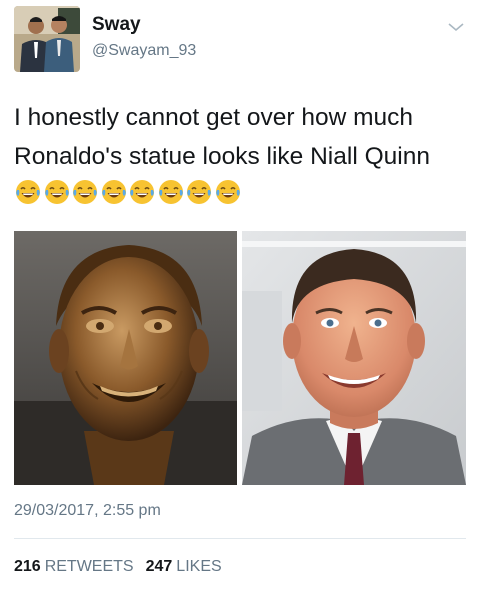 Image resolution: width=480 pixels, height=595 pixels. I want to click on chevron-down-icon, so click(456, 27).